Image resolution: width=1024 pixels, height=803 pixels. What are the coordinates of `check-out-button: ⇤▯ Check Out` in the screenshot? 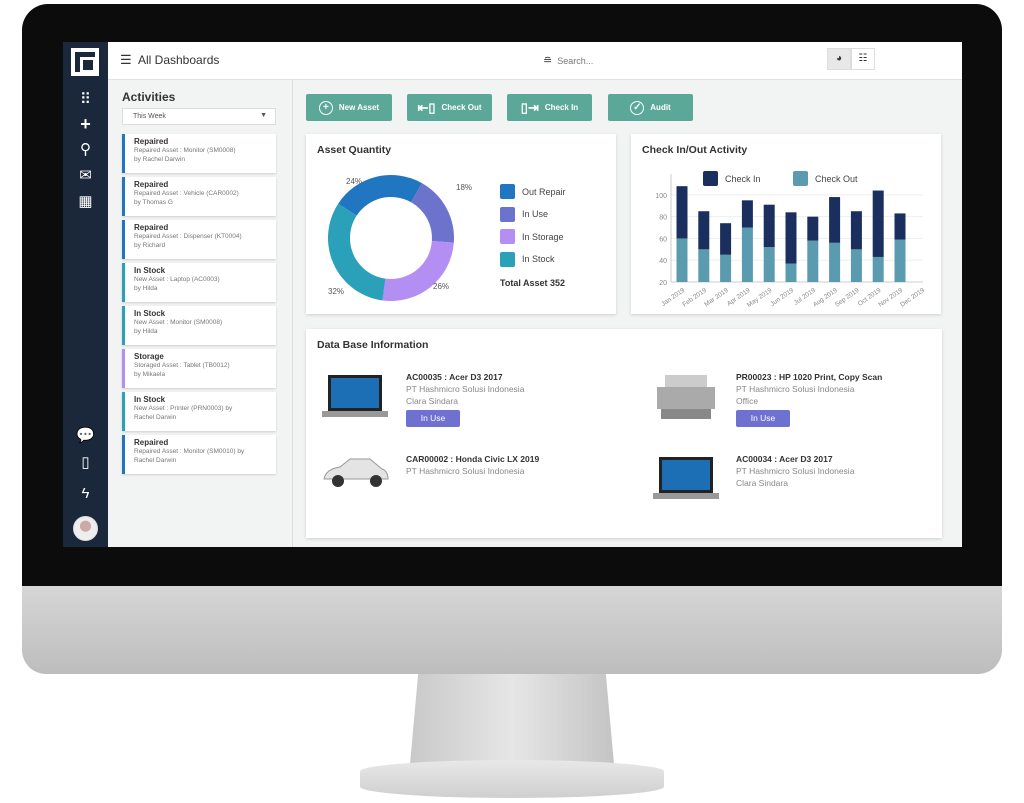 It's located at (449, 107).